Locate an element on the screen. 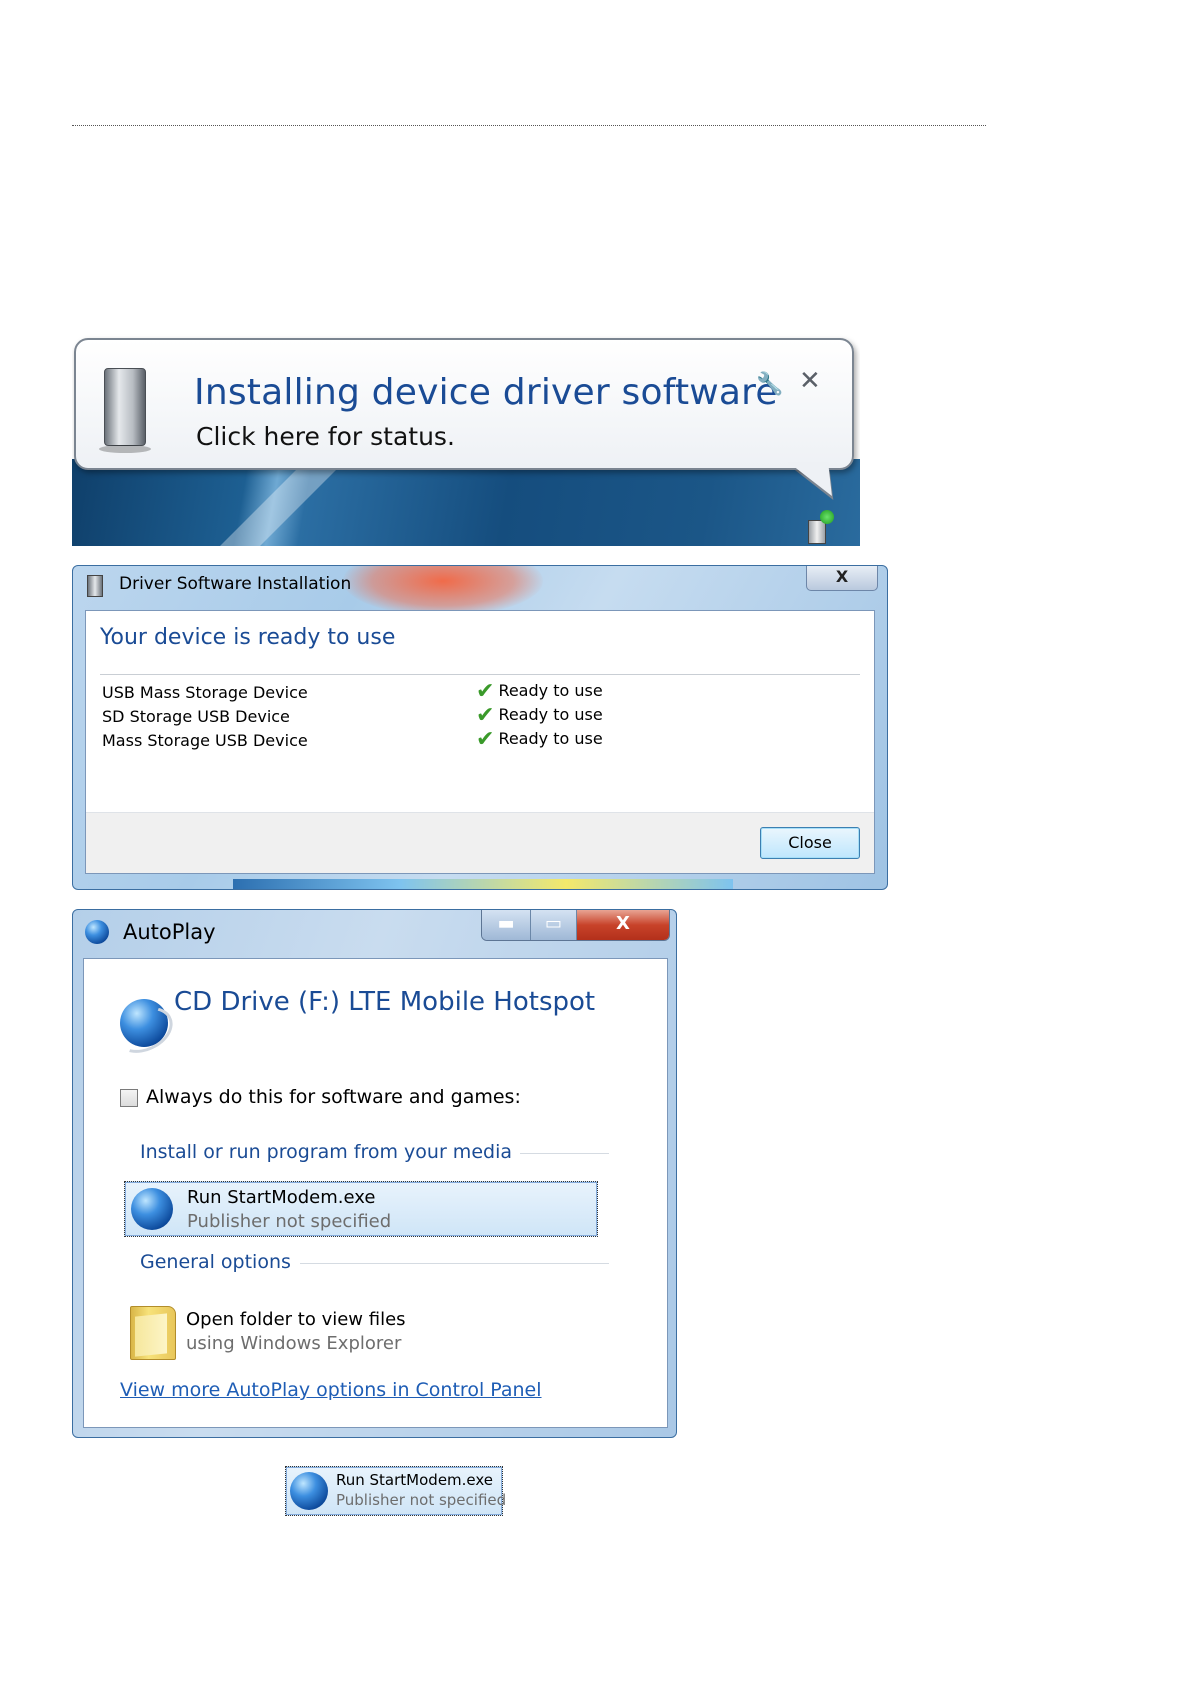 This screenshot has height=1684, width=1191. option-subtitle: using Windows Explorer is located at coordinates (294, 1343).